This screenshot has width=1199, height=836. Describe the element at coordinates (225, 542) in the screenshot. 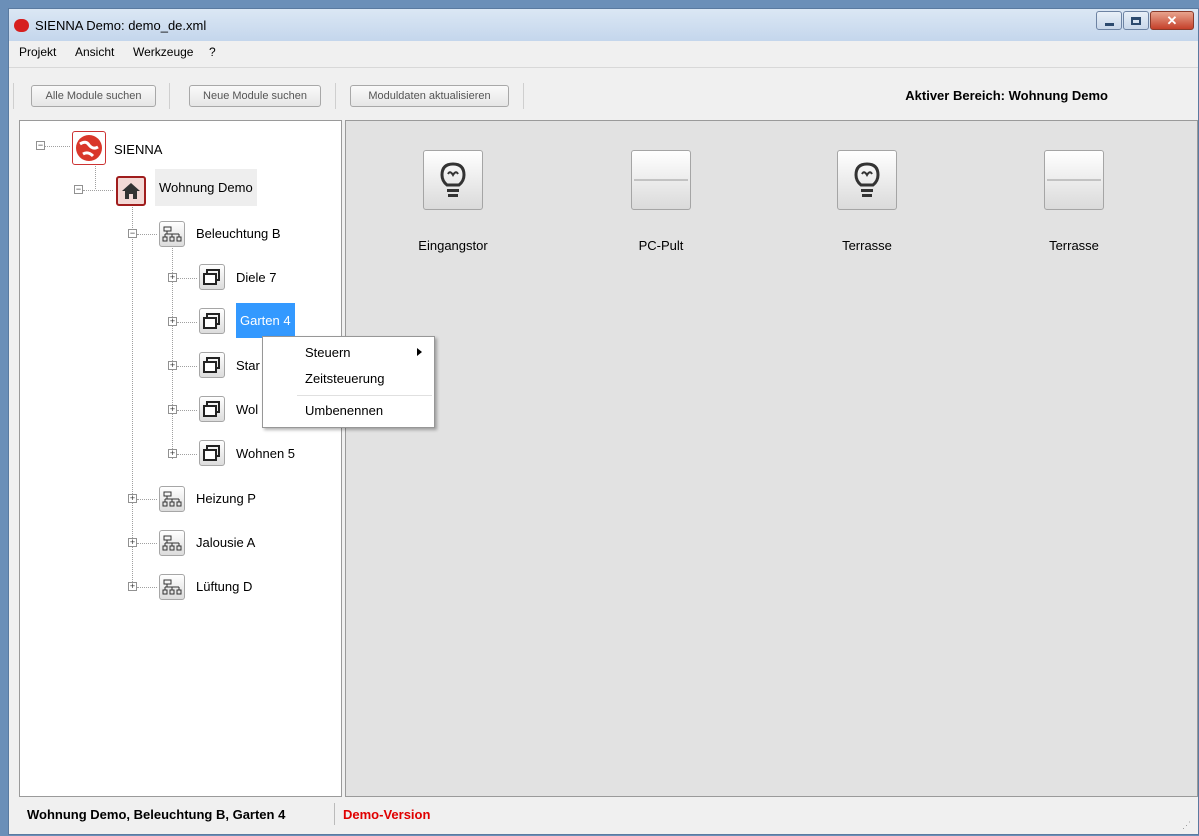

I see `tree-label-group: Jalousie A` at that location.